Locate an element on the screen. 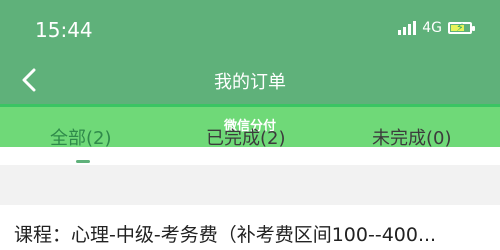 This screenshot has height=250, width=500. battery-icon: ⚡ is located at coordinates (461, 27).